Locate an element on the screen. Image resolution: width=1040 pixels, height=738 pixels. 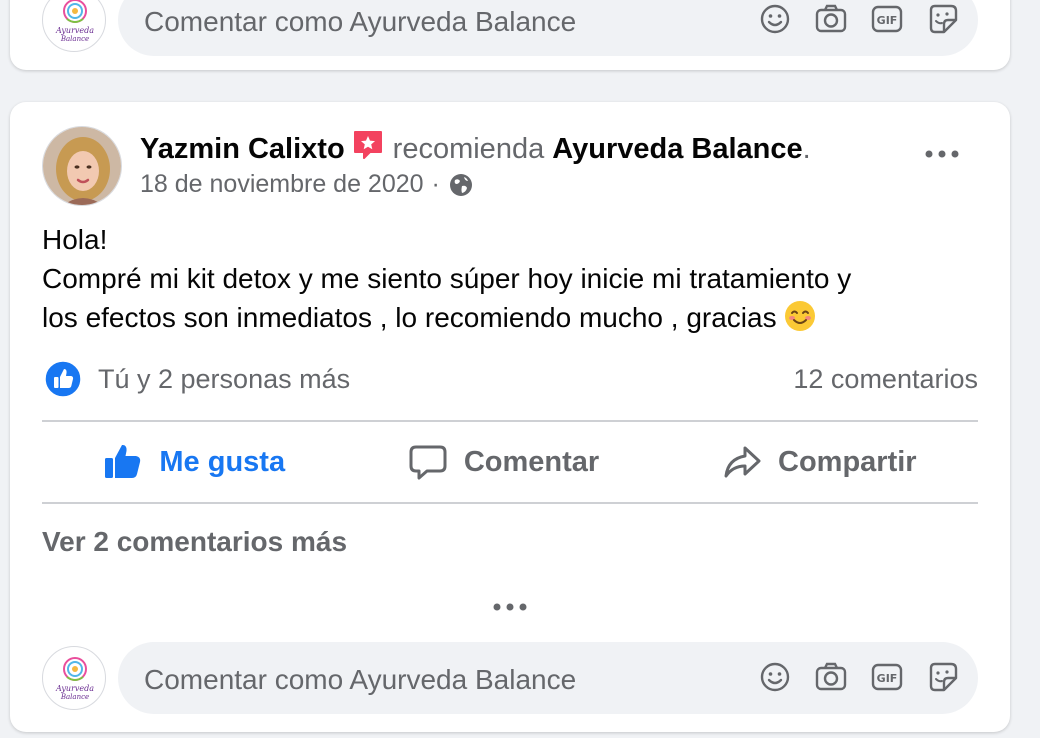
globe-icon is located at coordinates (460, 184).